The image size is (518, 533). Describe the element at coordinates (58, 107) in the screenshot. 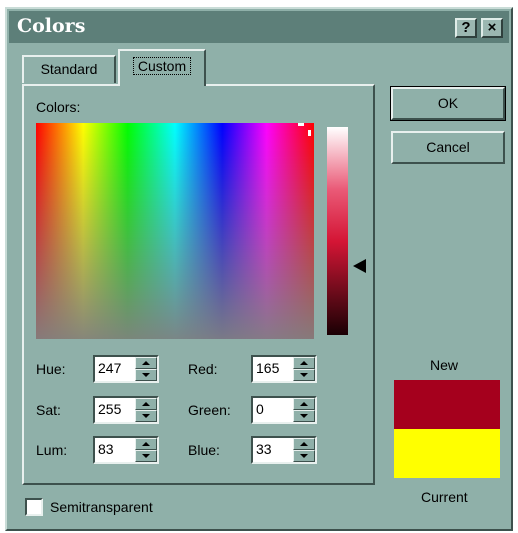

I see `colors-label: Colors:` at that location.